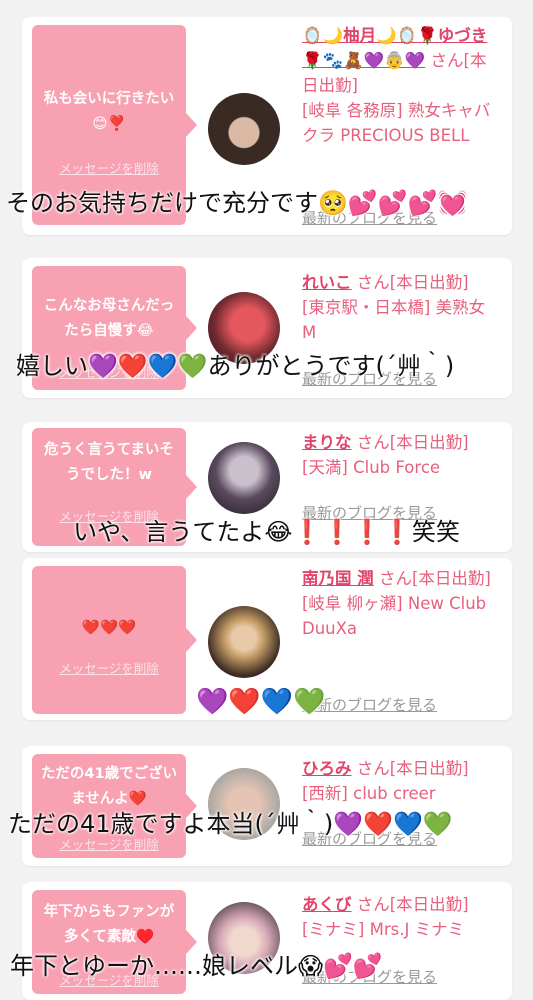  I want to click on cast-info: ひろみ さん[本日出勤] [西新] club creer, so click(402, 781).